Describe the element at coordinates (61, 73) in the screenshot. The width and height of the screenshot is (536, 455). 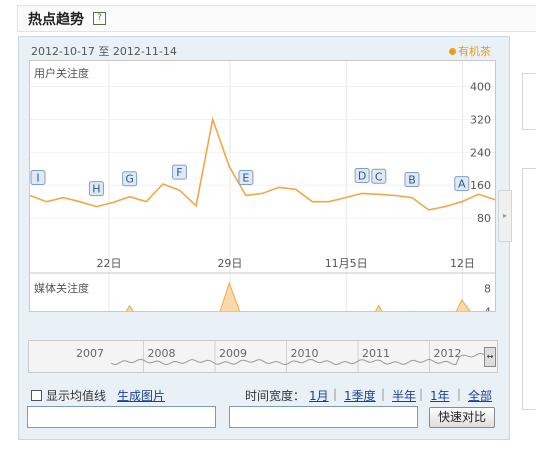
I see `user-chart-label: 用户关注度` at that location.